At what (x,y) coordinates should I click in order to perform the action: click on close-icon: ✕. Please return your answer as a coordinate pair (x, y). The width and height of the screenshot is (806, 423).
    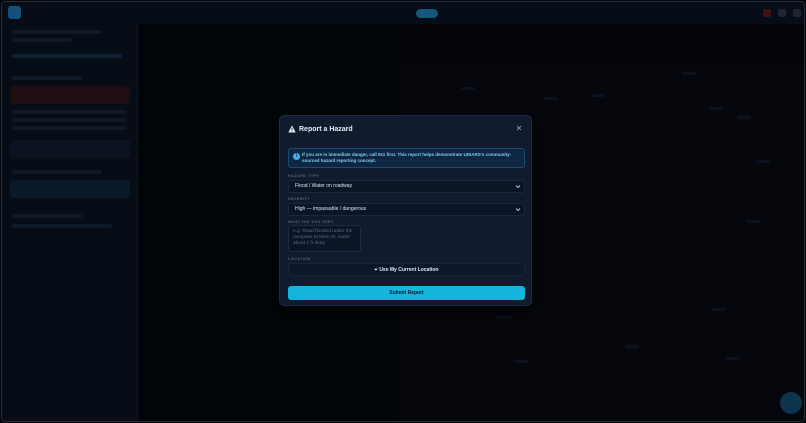
    Looking at the image, I should click on (519, 129).